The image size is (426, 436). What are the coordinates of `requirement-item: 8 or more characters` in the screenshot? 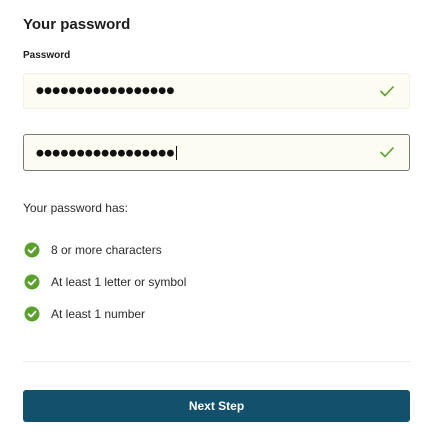 It's located at (93, 250).